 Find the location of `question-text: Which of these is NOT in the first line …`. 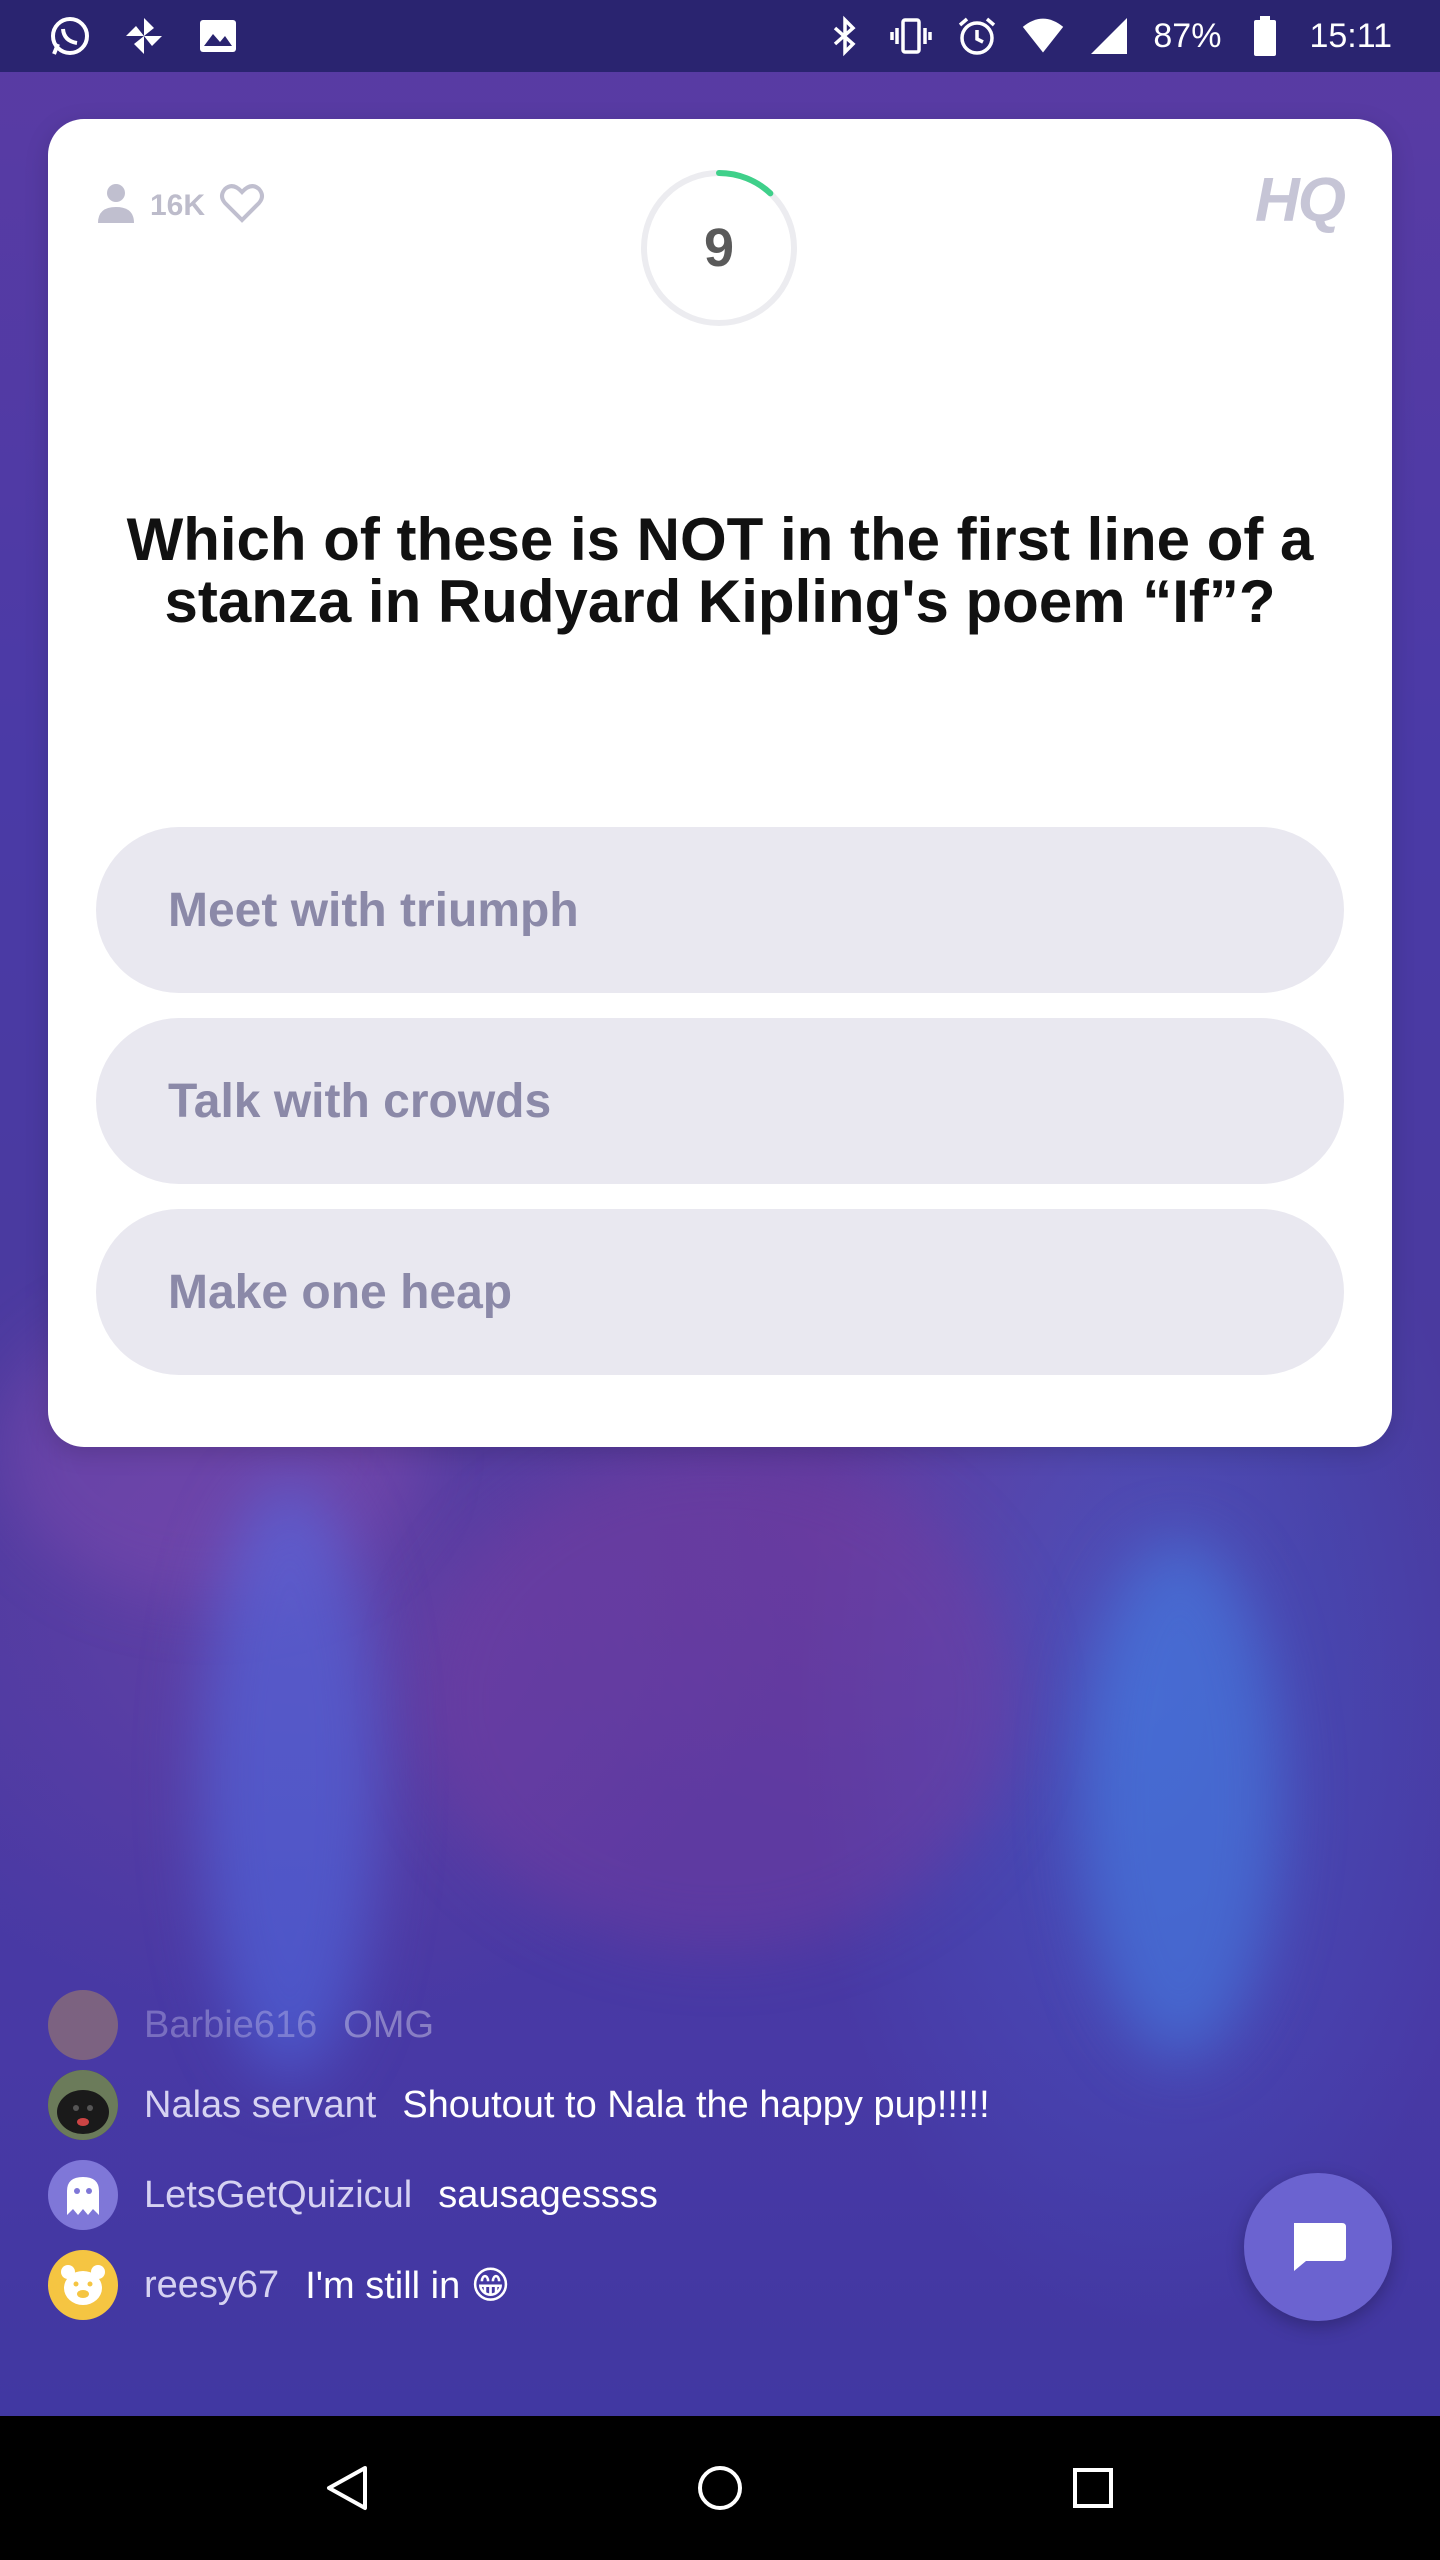

question-text: Which of these is NOT in the first line … is located at coordinates (720, 570).